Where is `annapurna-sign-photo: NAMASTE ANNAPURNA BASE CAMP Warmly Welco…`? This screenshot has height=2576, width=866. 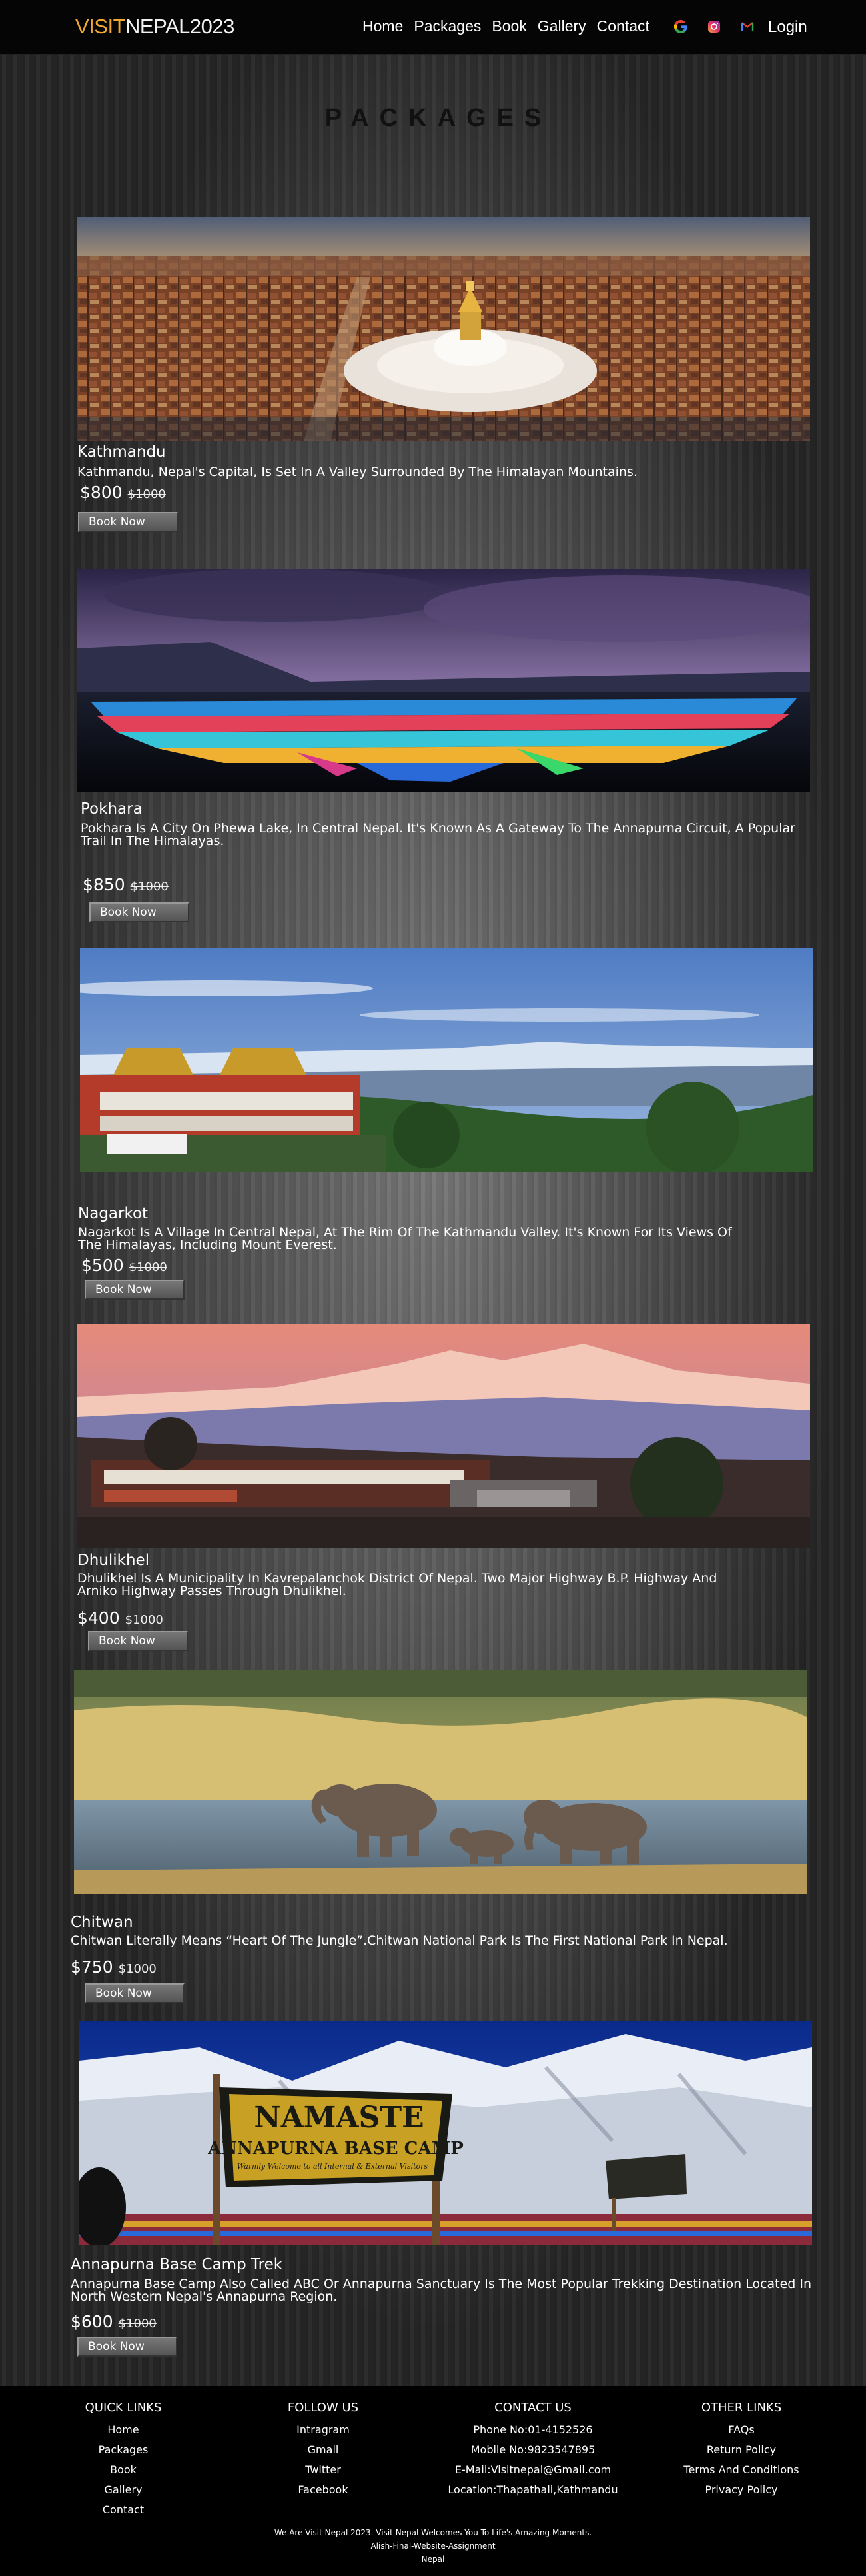 annapurna-sign-photo: NAMASTE ANNAPURNA BASE CAMP Warmly Welco… is located at coordinates (445, 2133).